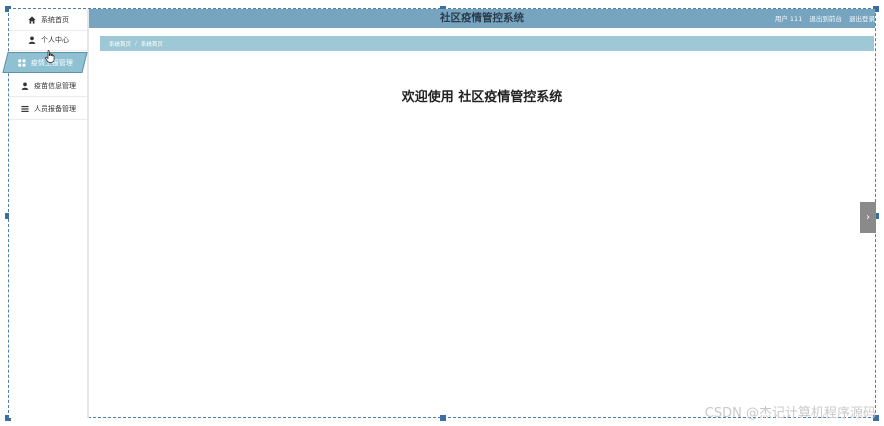  I want to click on sidebar-item-vaccine-info: 疫苗信息管理, so click(48, 86).